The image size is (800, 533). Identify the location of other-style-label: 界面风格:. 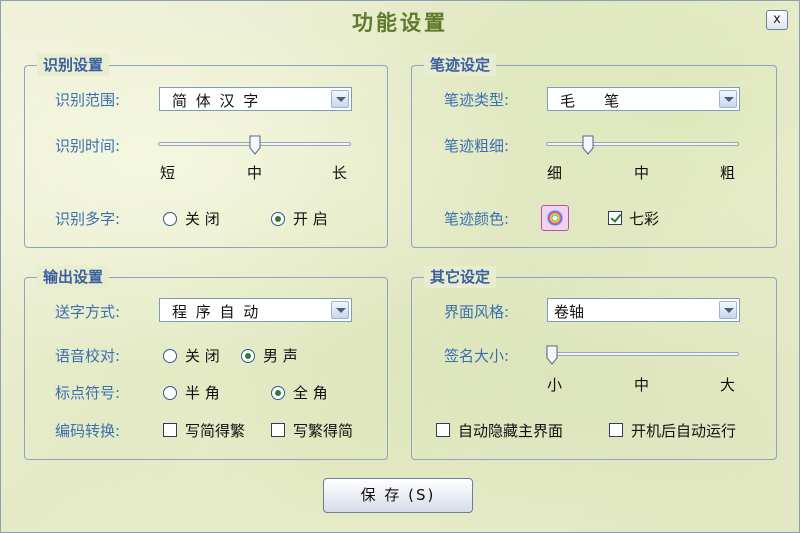
(477, 312).